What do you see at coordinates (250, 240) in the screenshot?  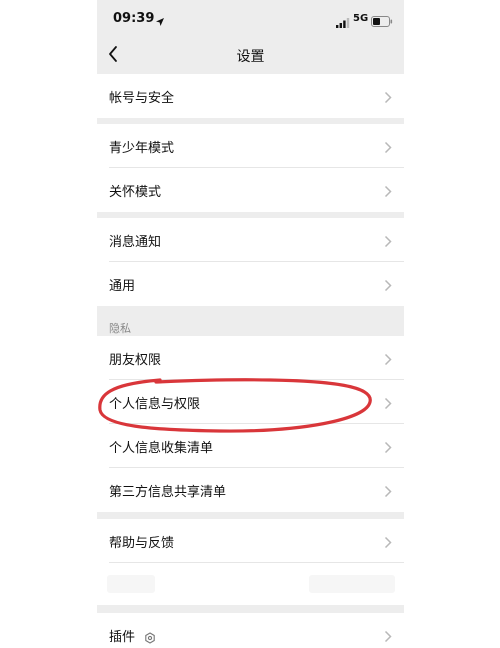 I see `settings-row-notifications: 消息通知` at bounding box center [250, 240].